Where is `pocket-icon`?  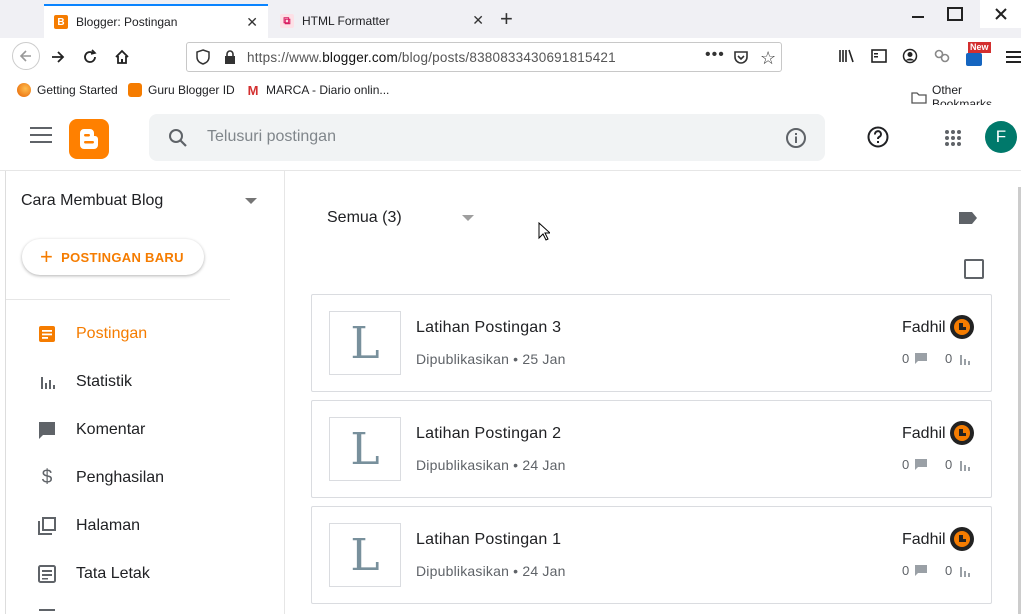 pocket-icon is located at coordinates (741, 58).